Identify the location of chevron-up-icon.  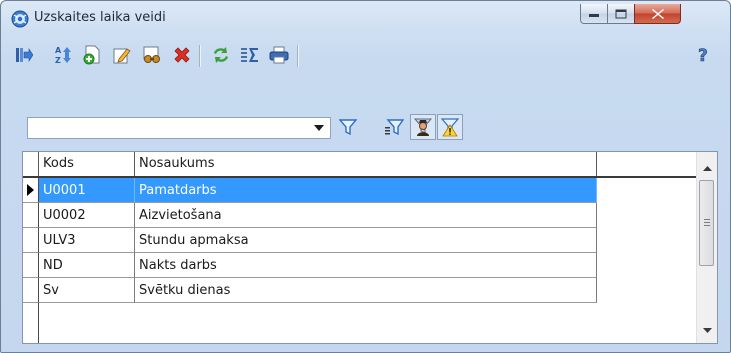
(707, 168).